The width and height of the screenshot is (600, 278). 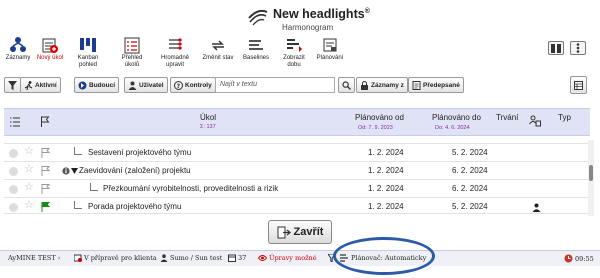 I want to click on task-overview-icon, so click(x=132, y=45).